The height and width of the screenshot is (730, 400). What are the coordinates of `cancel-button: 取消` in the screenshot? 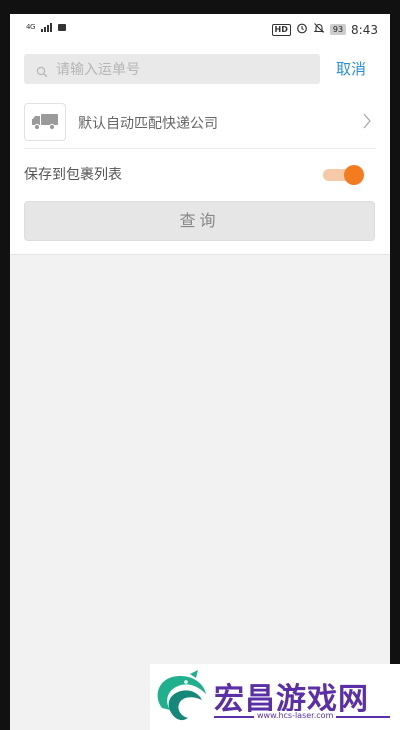 It's located at (351, 68).